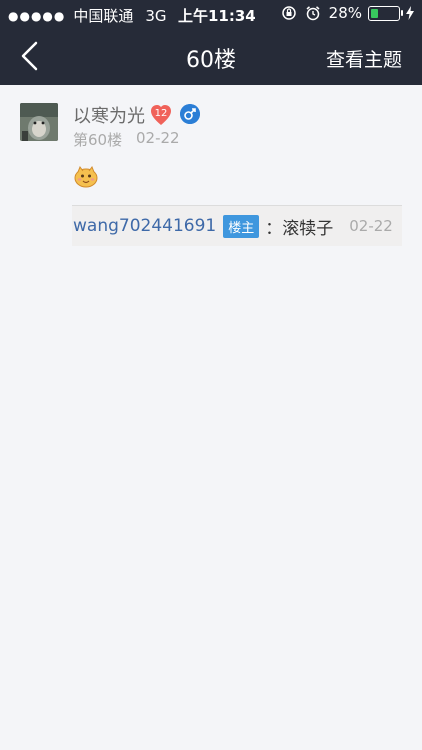 The image size is (422, 750). I want to click on clock: 上午11:34, so click(217, 16).